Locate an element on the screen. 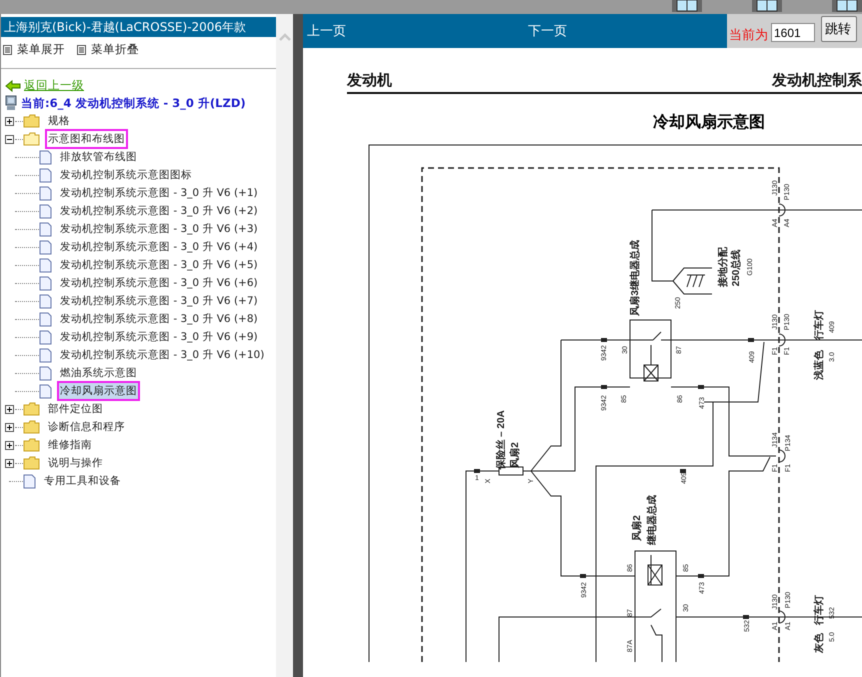  next-page-link: 下一页 is located at coordinates (547, 31).